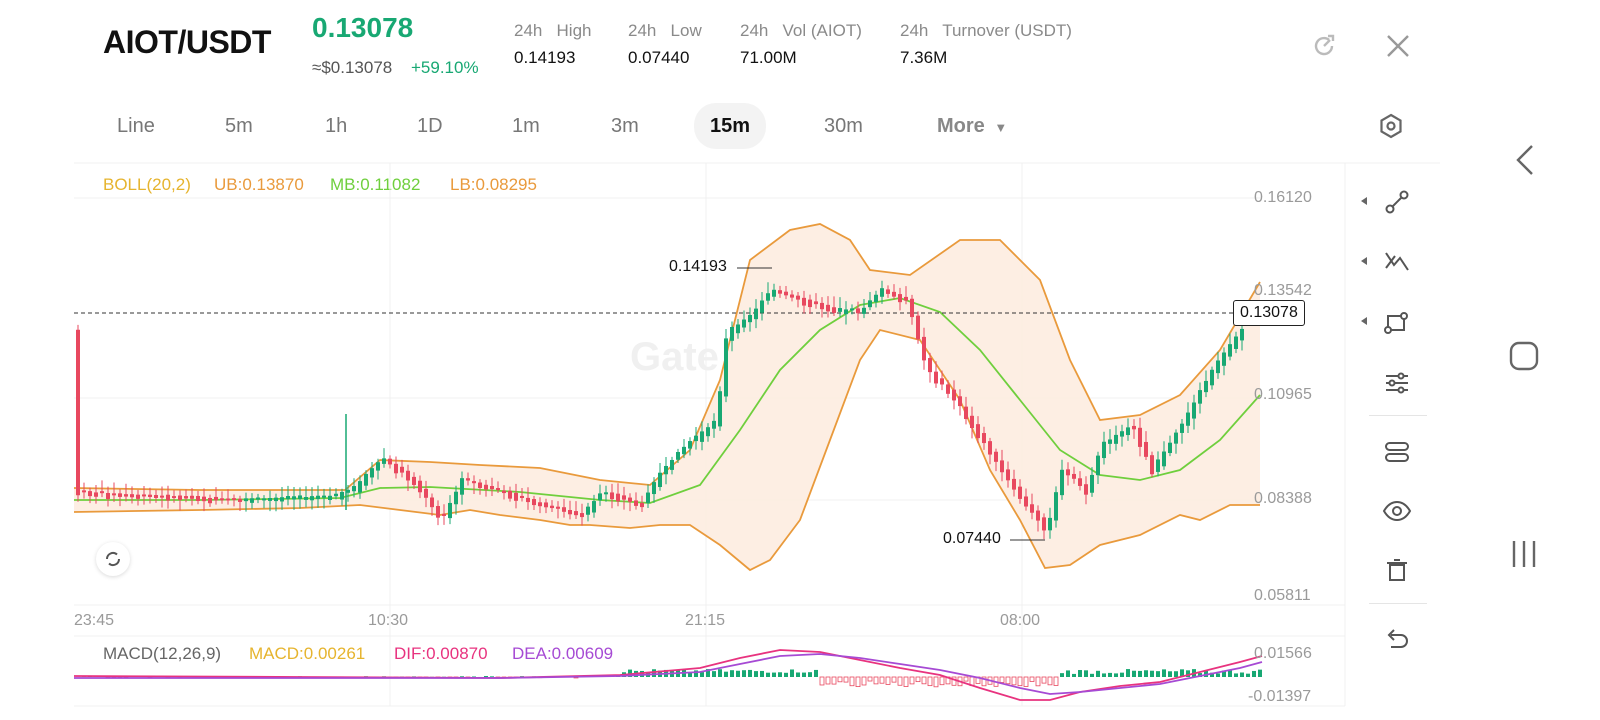 The width and height of the screenshot is (1600, 720). Describe the element at coordinates (1397, 639) in the screenshot. I see `undo-icon` at that location.